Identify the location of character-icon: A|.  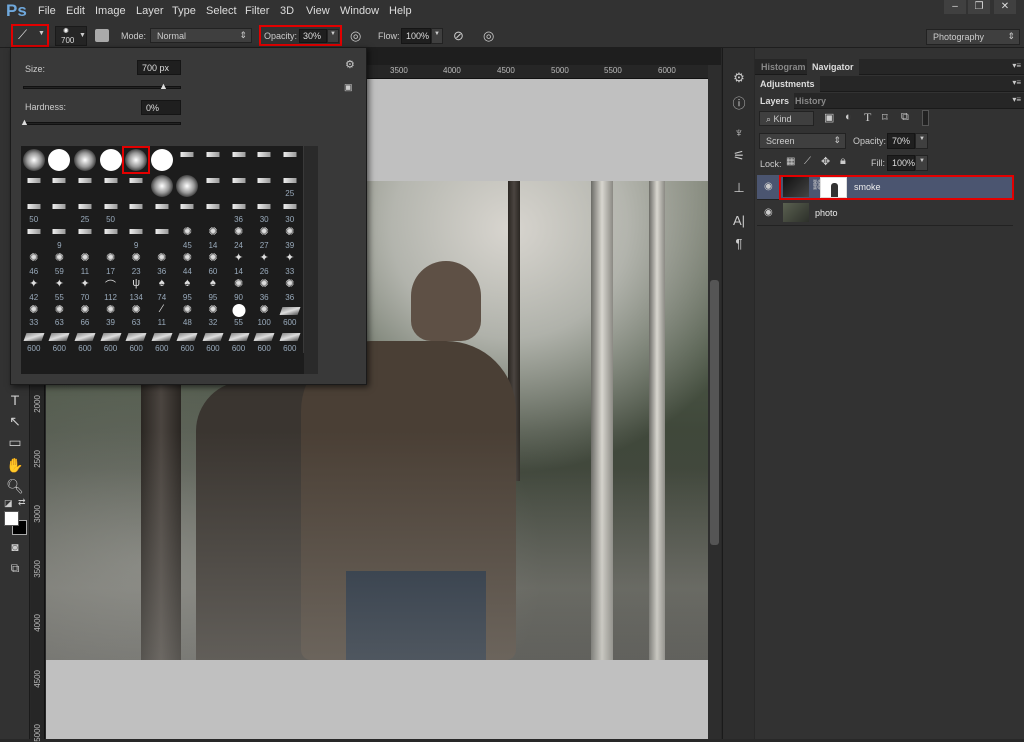
(739, 222).